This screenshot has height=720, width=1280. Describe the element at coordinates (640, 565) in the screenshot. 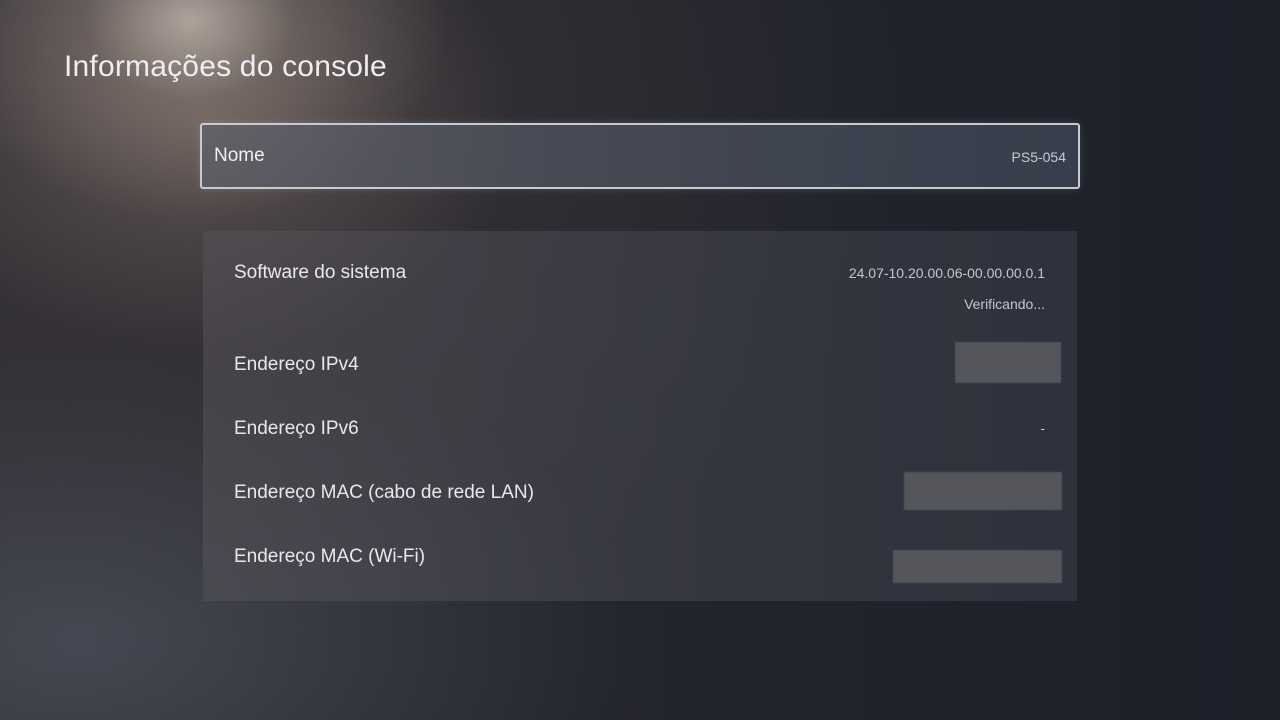

I see `mac-wifi-row: Endereço MAC (Wi-Fi)` at that location.